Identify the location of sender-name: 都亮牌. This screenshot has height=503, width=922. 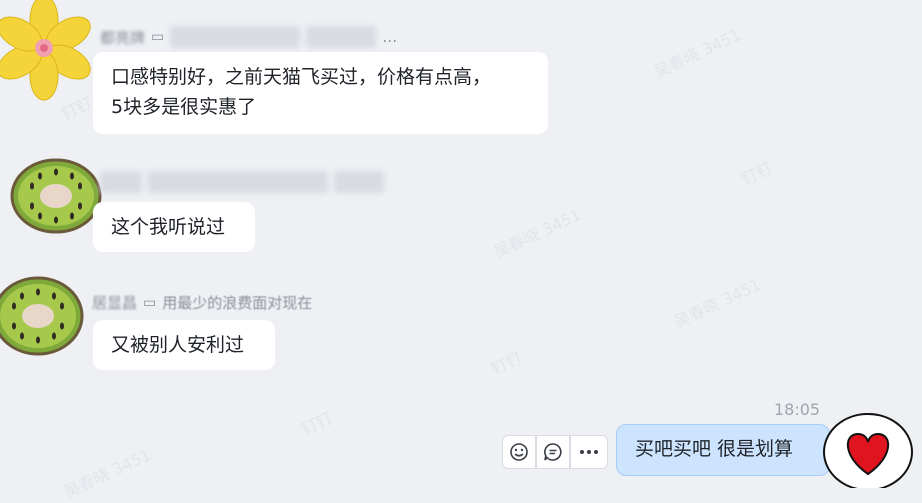
(123, 37).